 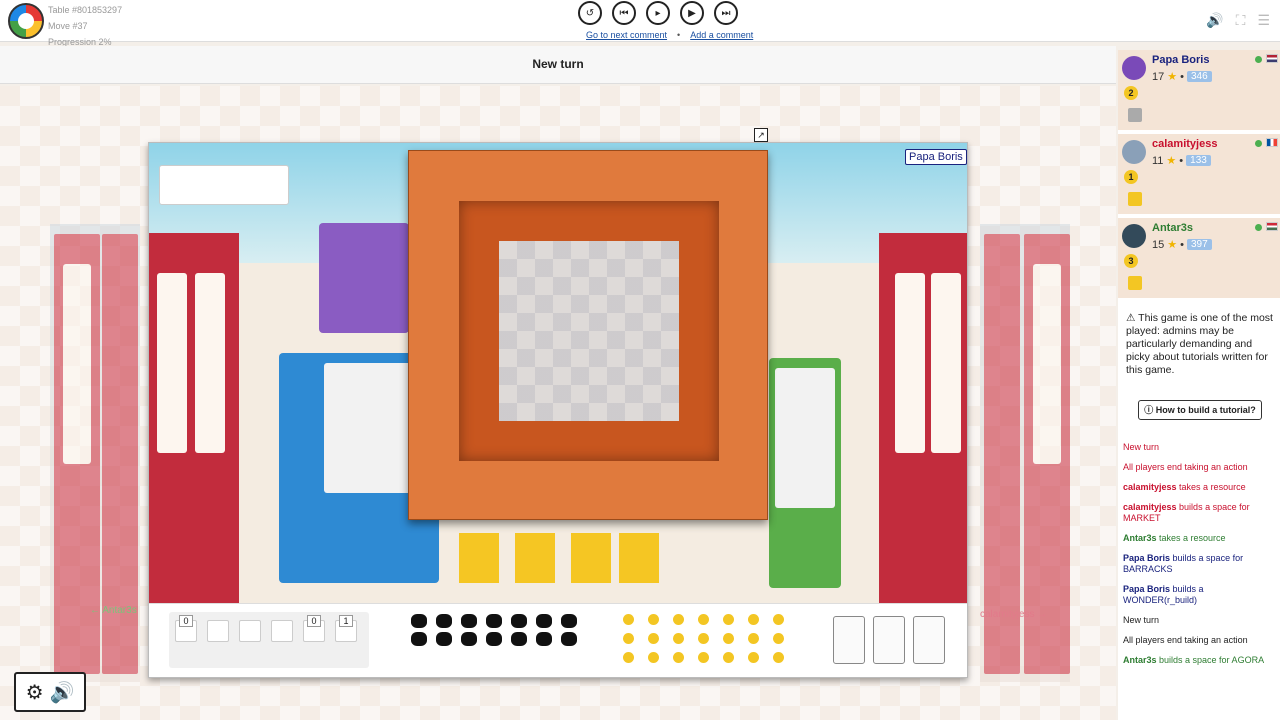 I want to click on player-card-calamityjess: calamityjess 11 ★ • 133 1, so click(x=1199, y=175).